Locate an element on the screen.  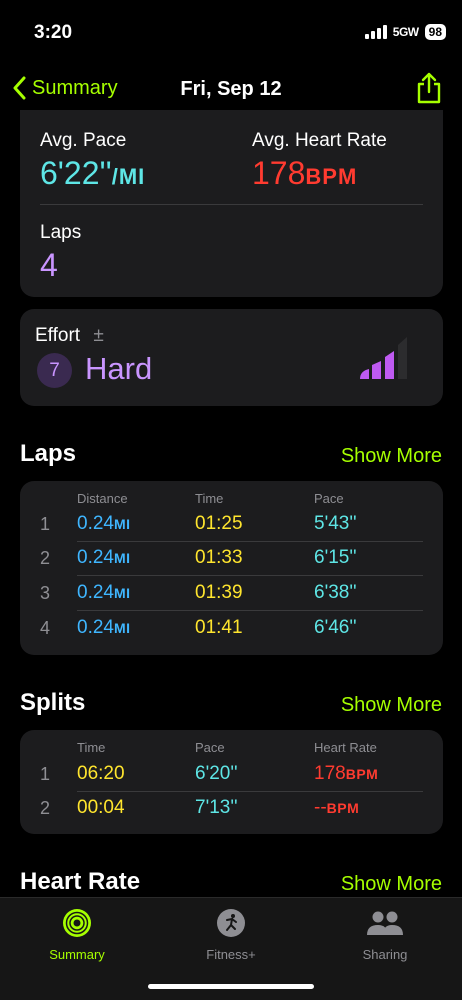
split-heart-rate: --BPM is located at coordinates (337, 807).